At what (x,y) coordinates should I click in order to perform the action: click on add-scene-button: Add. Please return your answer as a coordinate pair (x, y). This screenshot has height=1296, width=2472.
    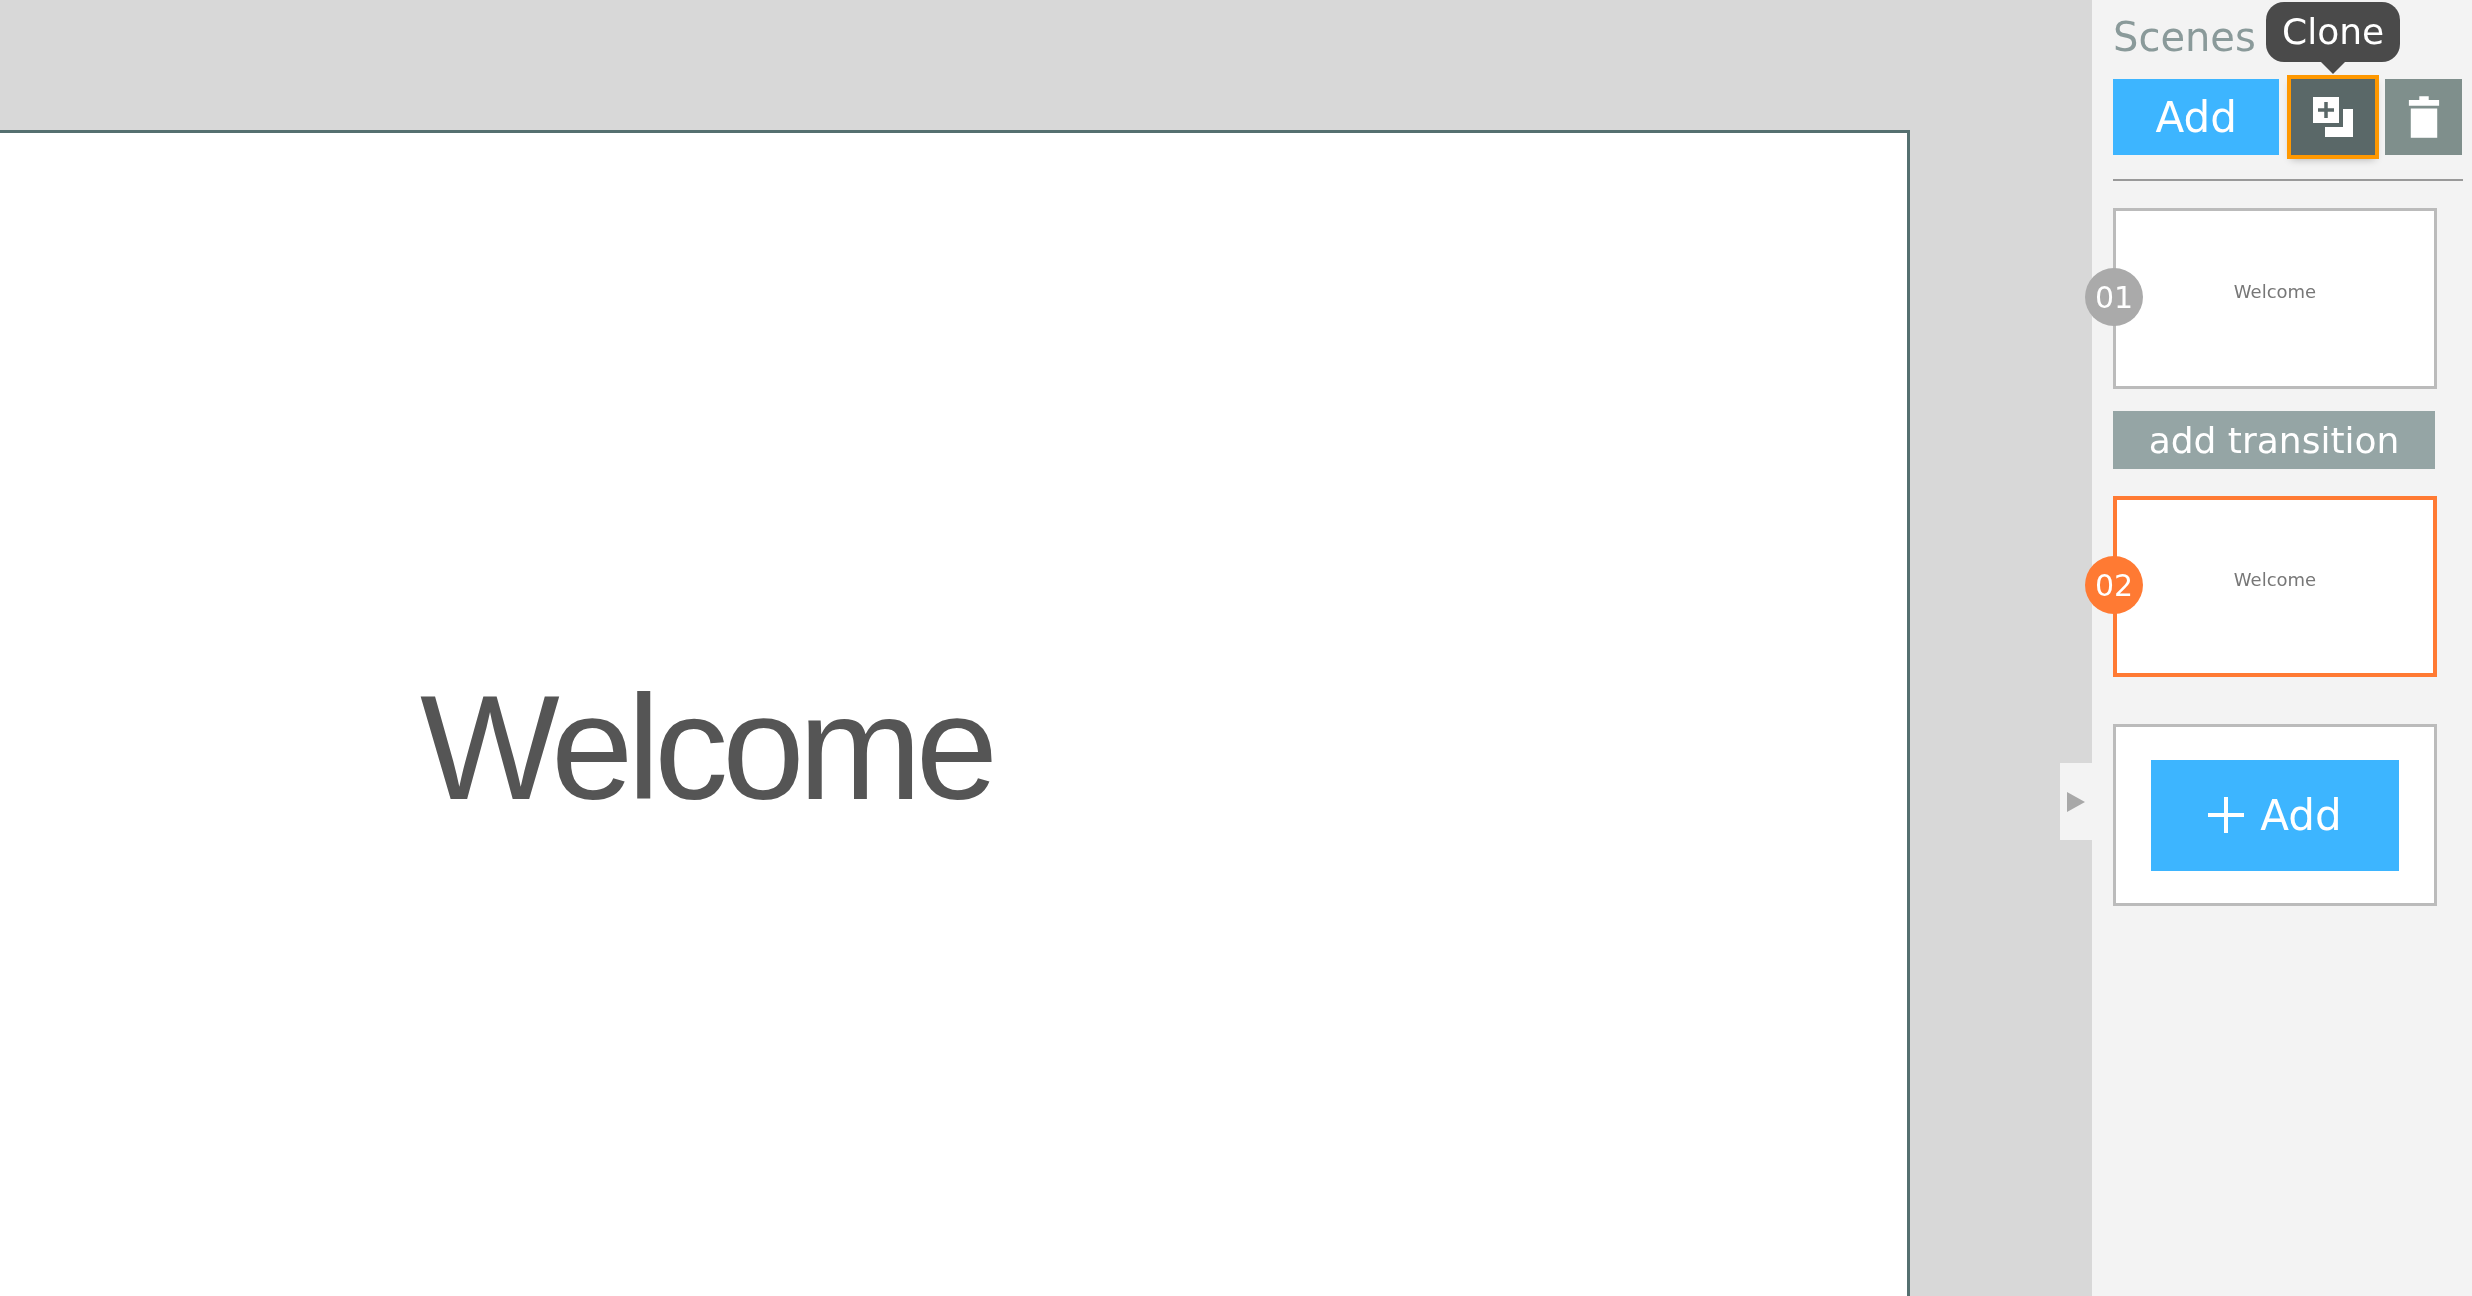
    Looking at the image, I should click on (2275, 815).